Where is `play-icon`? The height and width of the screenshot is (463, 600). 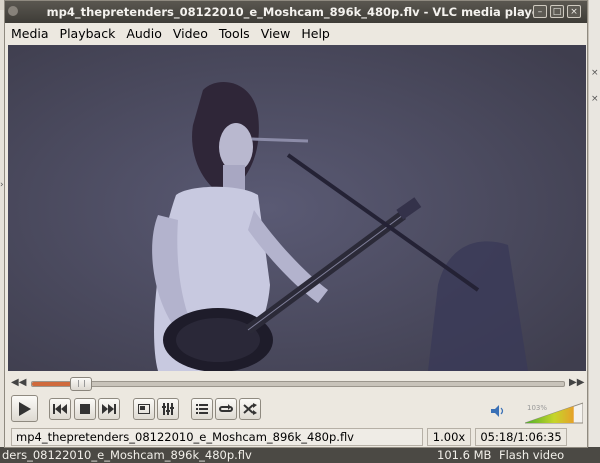 play-icon is located at coordinates (24, 408).